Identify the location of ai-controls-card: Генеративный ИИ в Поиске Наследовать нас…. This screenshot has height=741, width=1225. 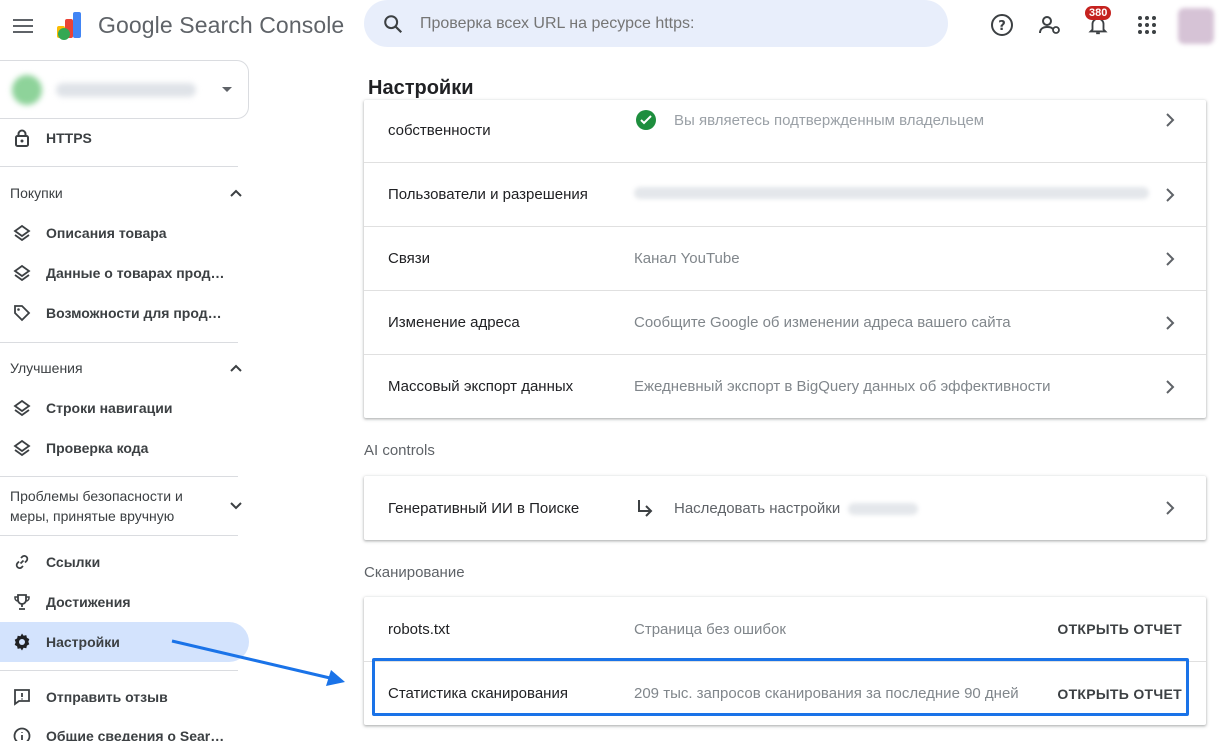
(785, 508).